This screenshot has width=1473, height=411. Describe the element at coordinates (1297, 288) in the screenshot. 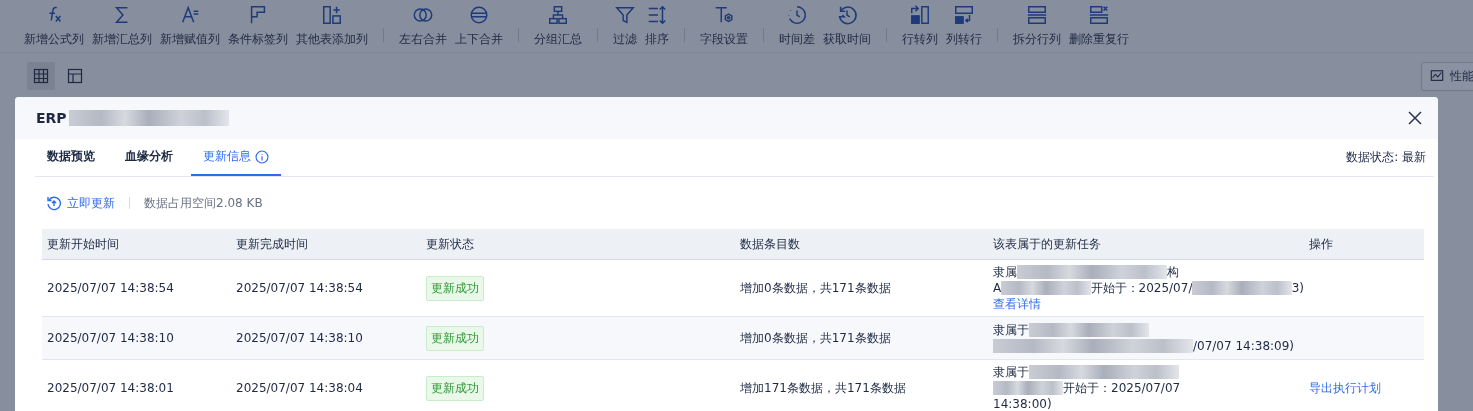

I see `task-text: 3)` at that location.